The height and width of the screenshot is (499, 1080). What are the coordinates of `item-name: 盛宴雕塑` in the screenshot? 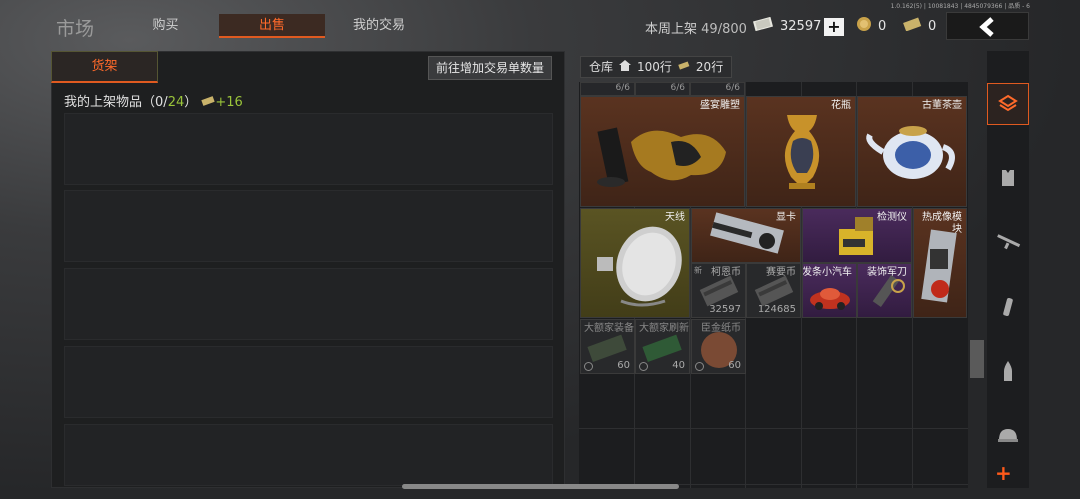 It's located at (720, 105).